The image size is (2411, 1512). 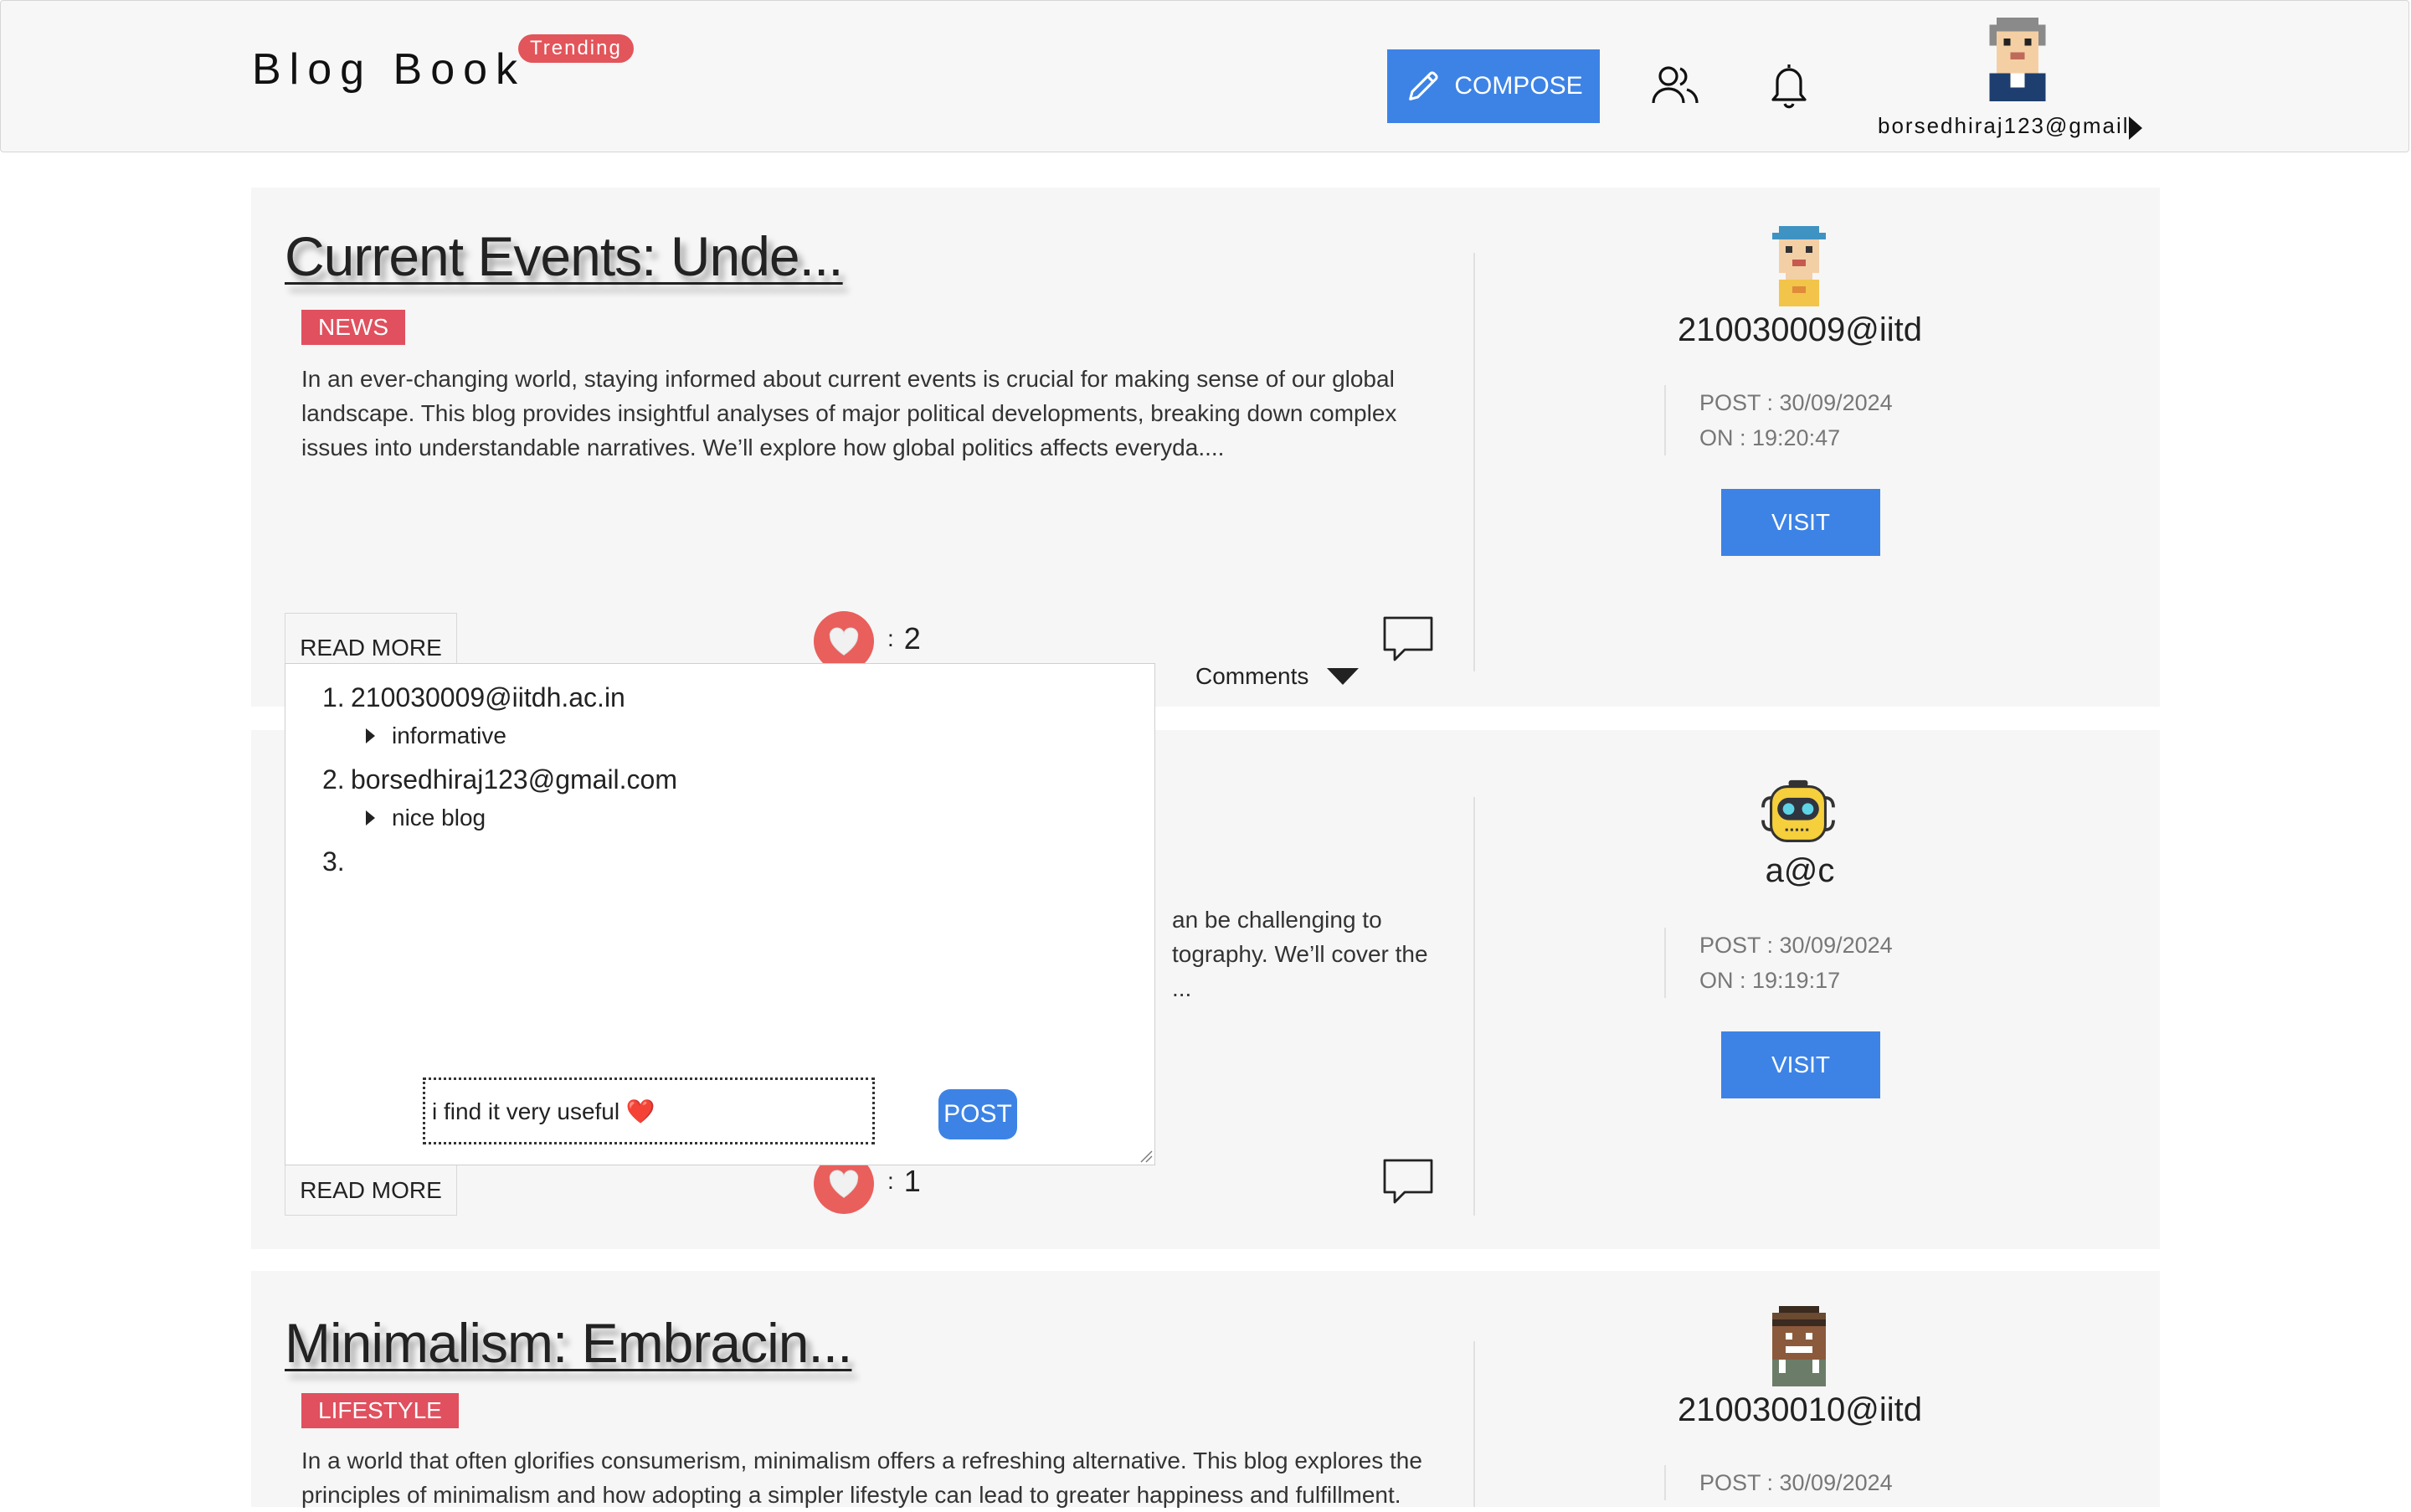 I want to click on post-comment-button: POST, so click(x=977, y=1114).